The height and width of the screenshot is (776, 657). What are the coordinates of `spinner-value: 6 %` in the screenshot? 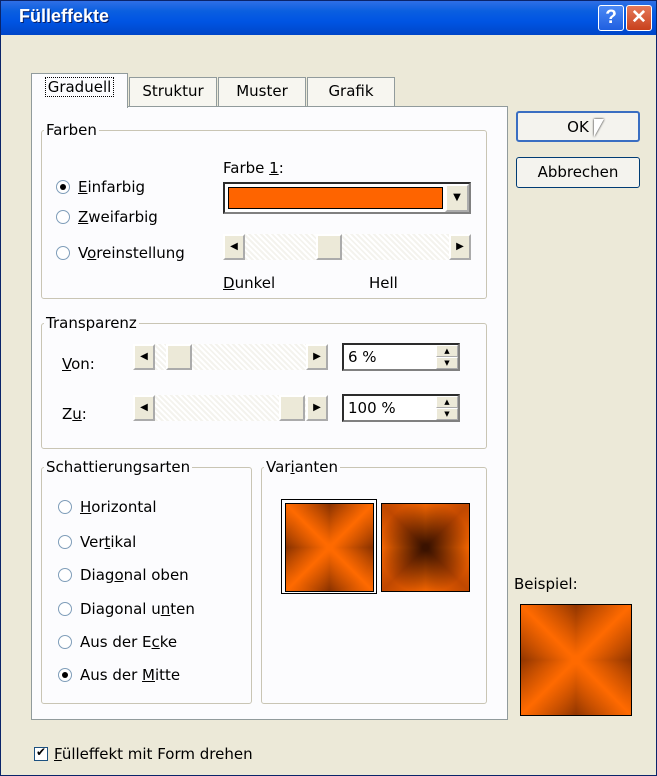 It's located at (362, 357).